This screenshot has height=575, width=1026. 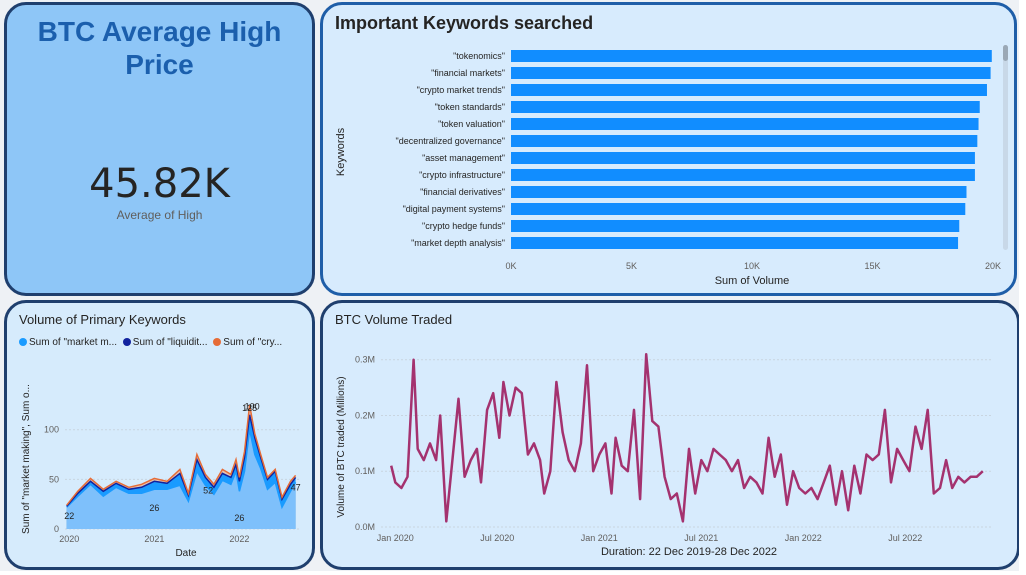 What do you see at coordinates (1022, 287) in the screenshot?
I see `page-right-edge` at bounding box center [1022, 287].